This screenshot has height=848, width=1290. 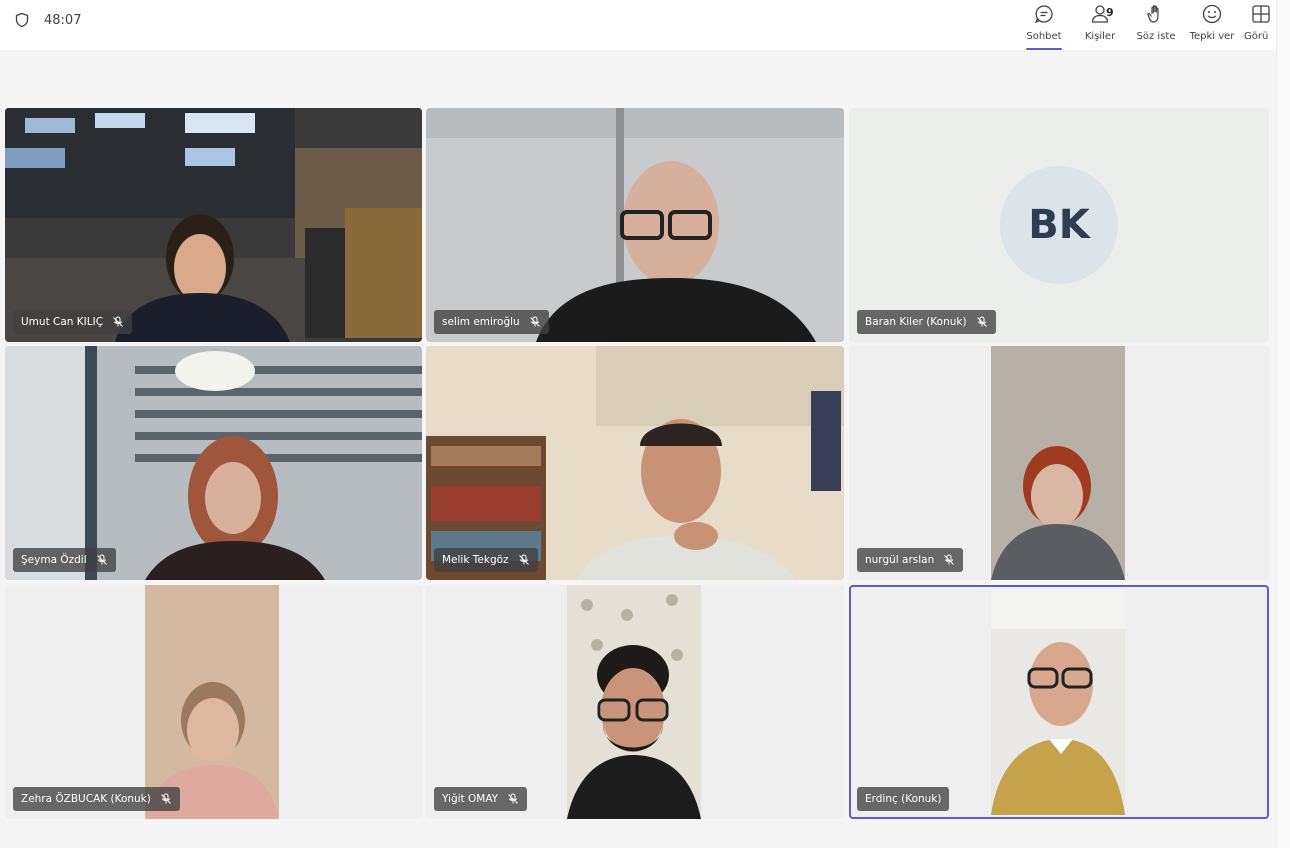 I want to click on participant-video-melik, so click(x=635, y=463).